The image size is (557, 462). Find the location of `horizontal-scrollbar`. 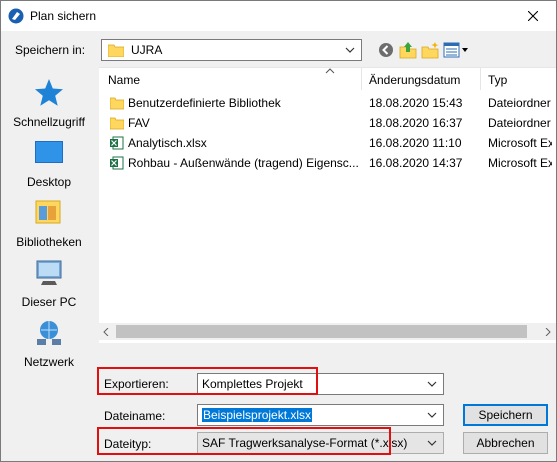

horizontal-scrollbar is located at coordinates (327, 331).